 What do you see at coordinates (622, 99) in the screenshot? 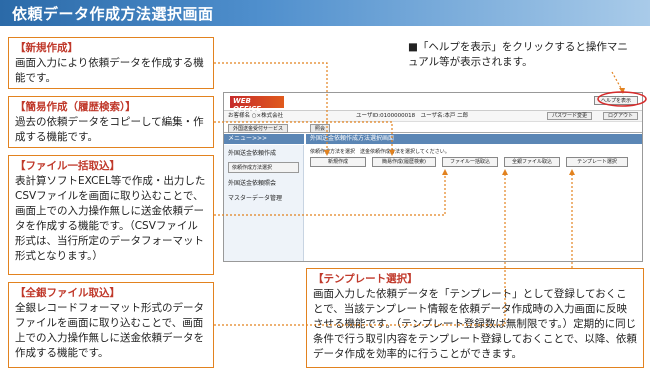
I see `help-highlight` at bounding box center [622, 99].